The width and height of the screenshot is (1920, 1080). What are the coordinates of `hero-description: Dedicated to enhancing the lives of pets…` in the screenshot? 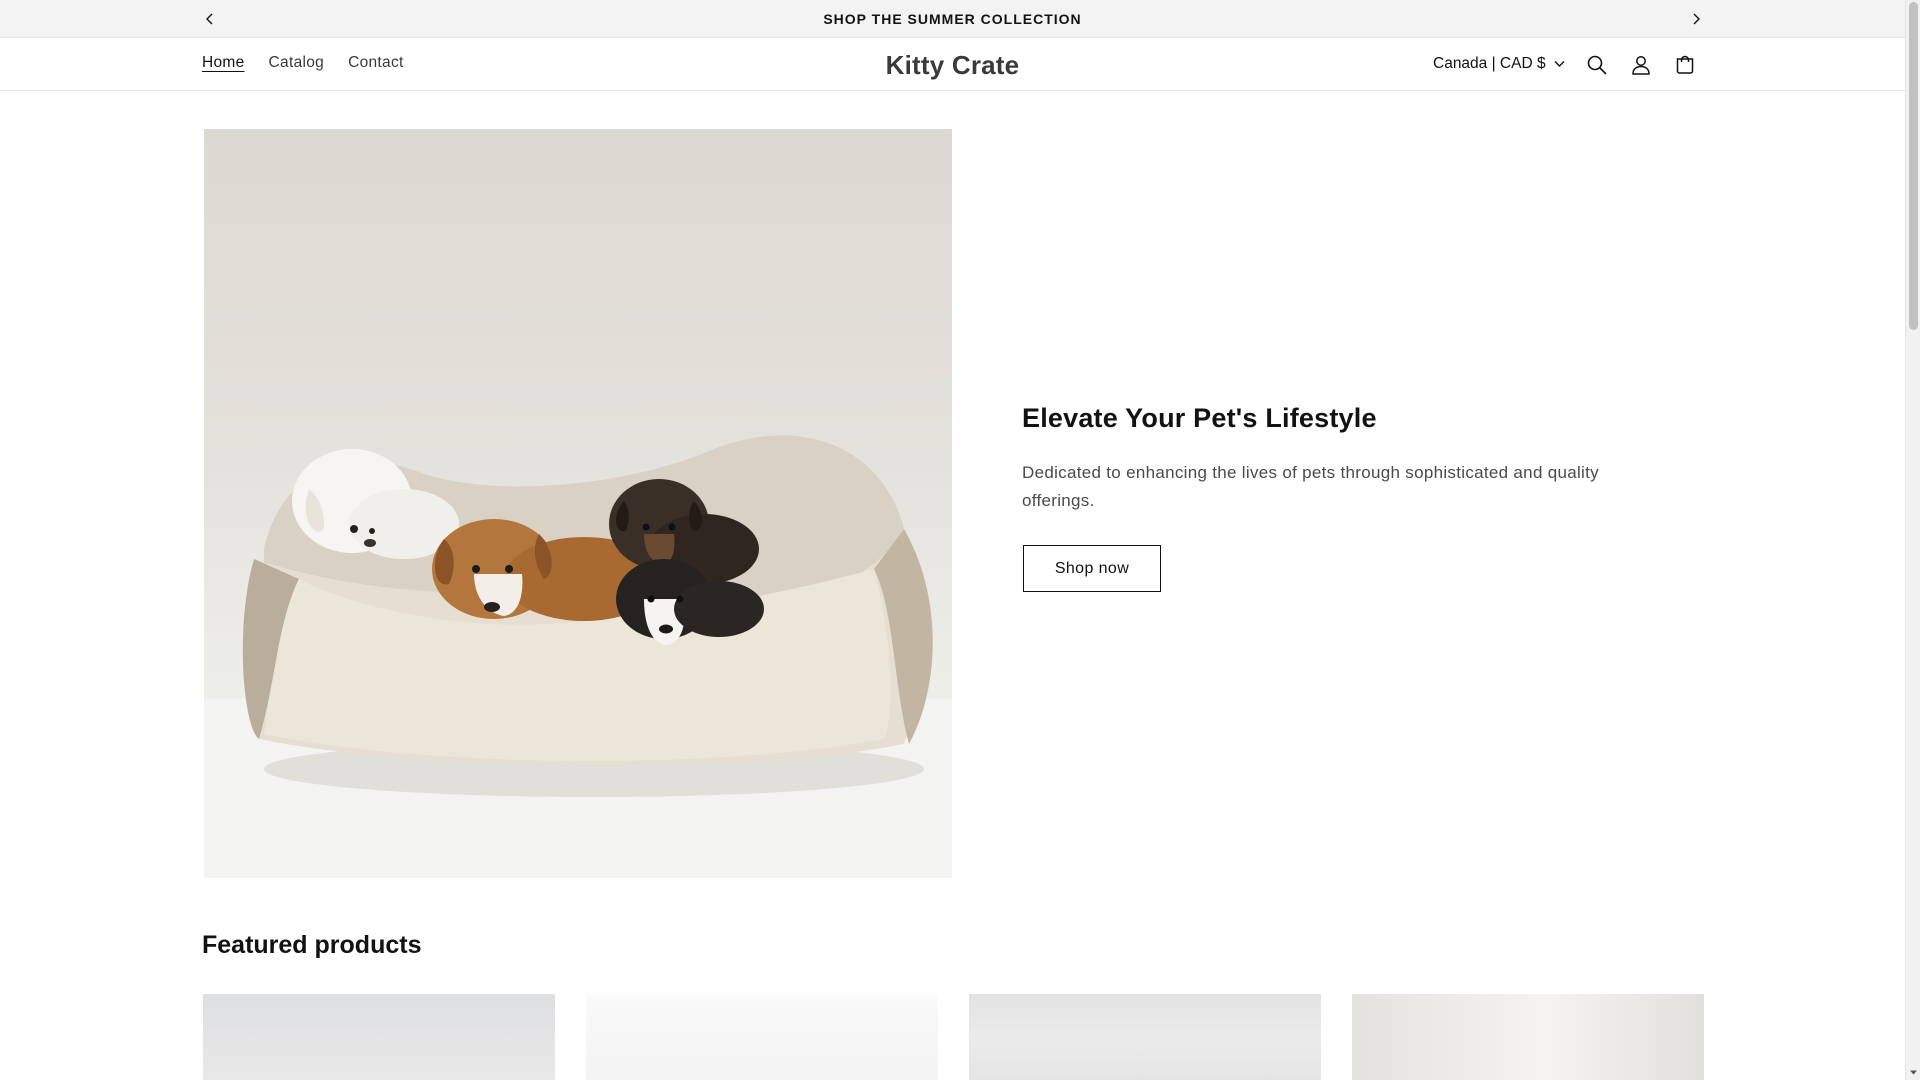 It's located at (1310, 486).